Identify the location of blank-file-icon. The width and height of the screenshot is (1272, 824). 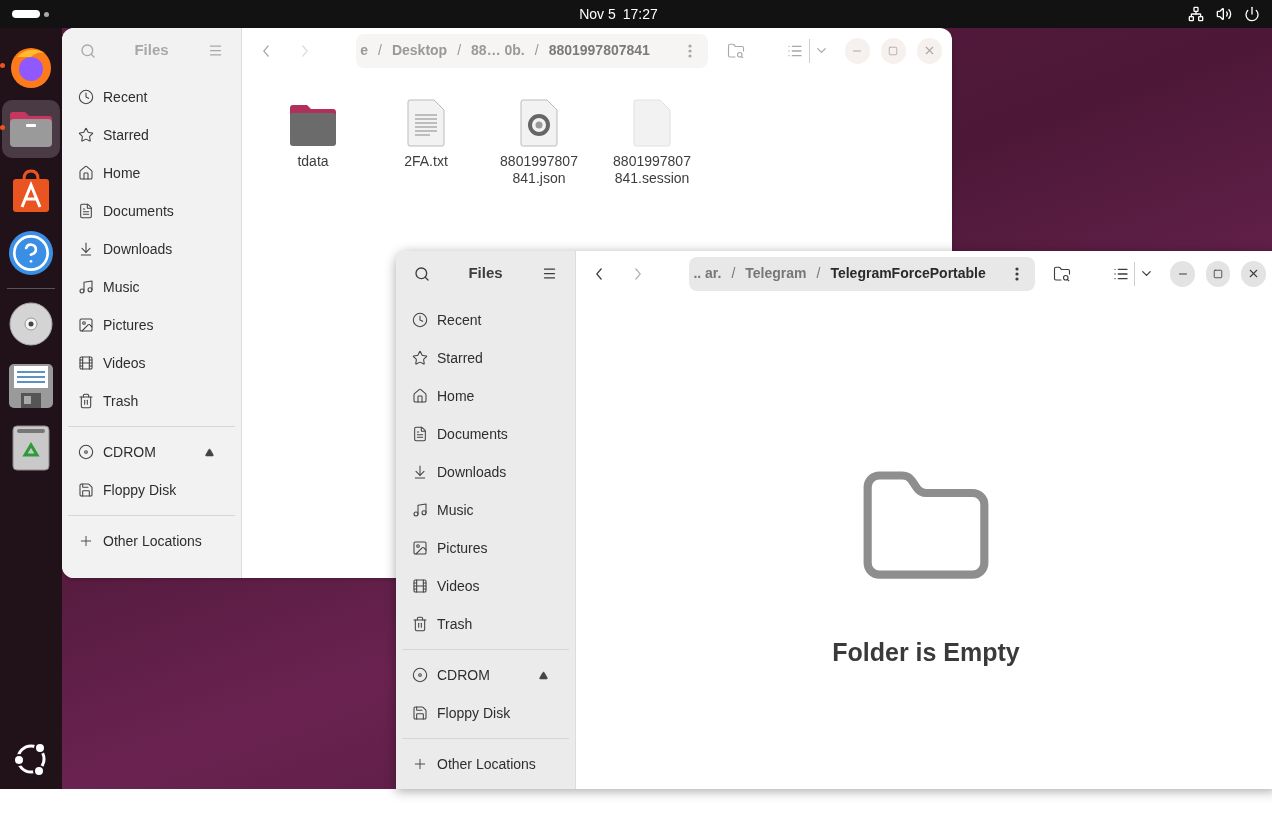
(652, 123).